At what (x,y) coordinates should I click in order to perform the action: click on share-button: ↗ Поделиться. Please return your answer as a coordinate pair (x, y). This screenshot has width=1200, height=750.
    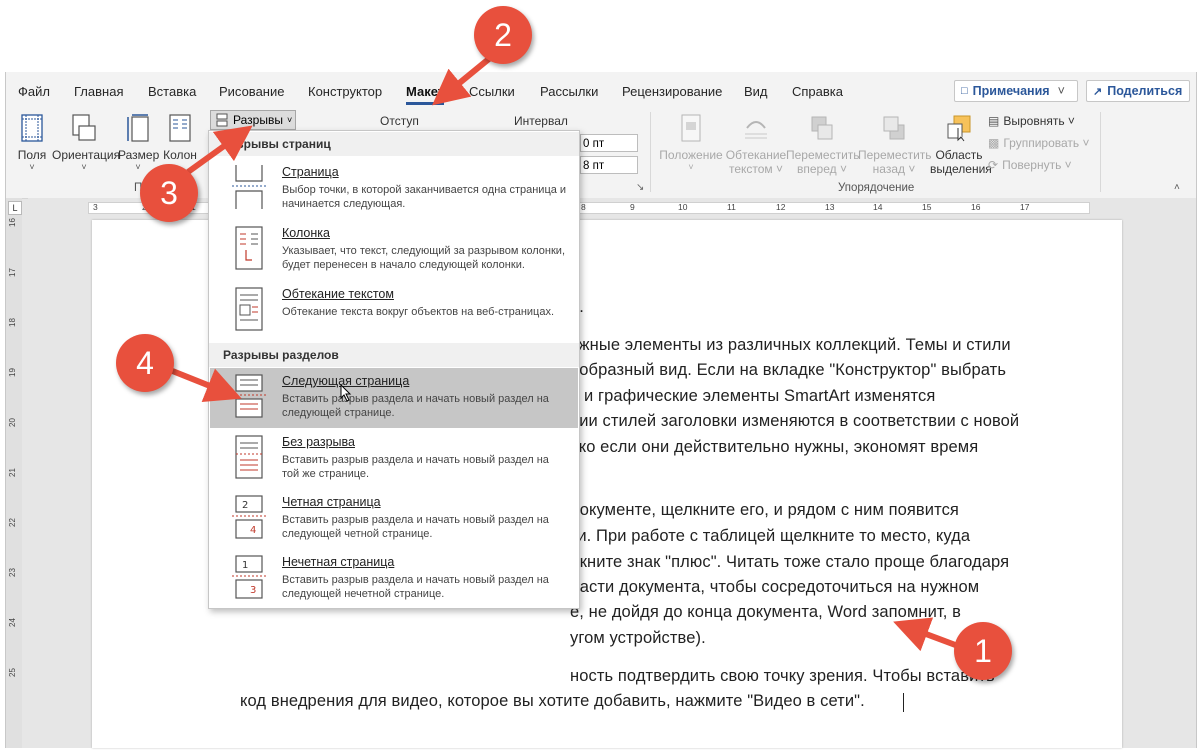
    Looking at the image, I should click on (1138, 91).